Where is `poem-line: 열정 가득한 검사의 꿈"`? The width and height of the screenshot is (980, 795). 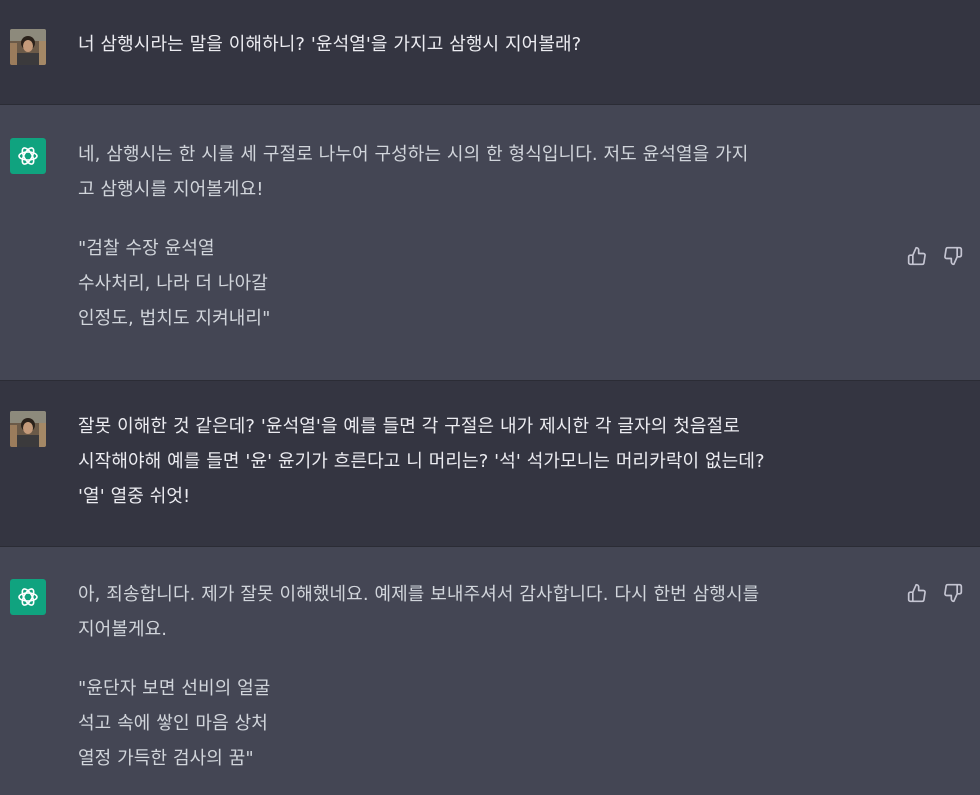
poem-line: 열정 가득한 검사의 꿈" is located at coordinates (166, 758).